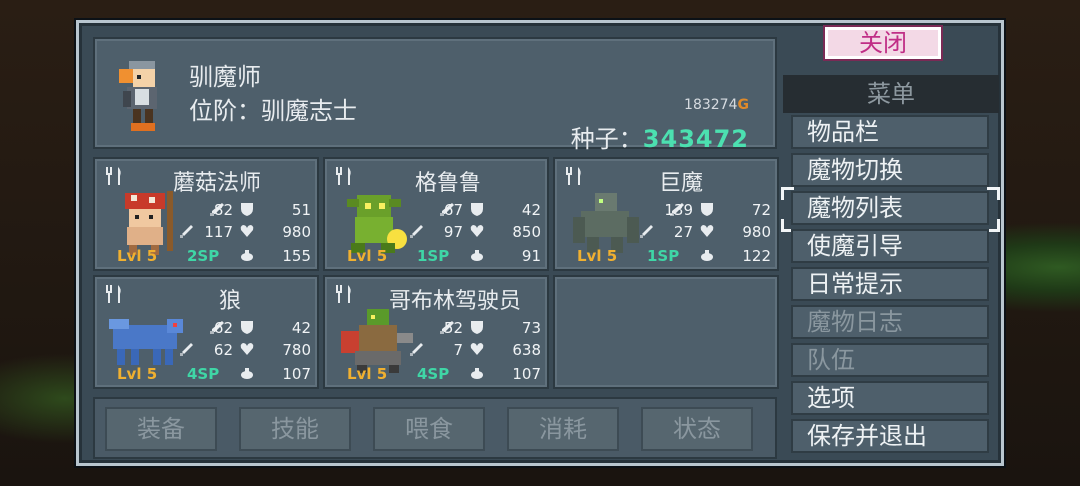  What do you see at coordinates (678, 210) in the screenshot?
I see `attack-value: 139` at bounding box center [678, 210].